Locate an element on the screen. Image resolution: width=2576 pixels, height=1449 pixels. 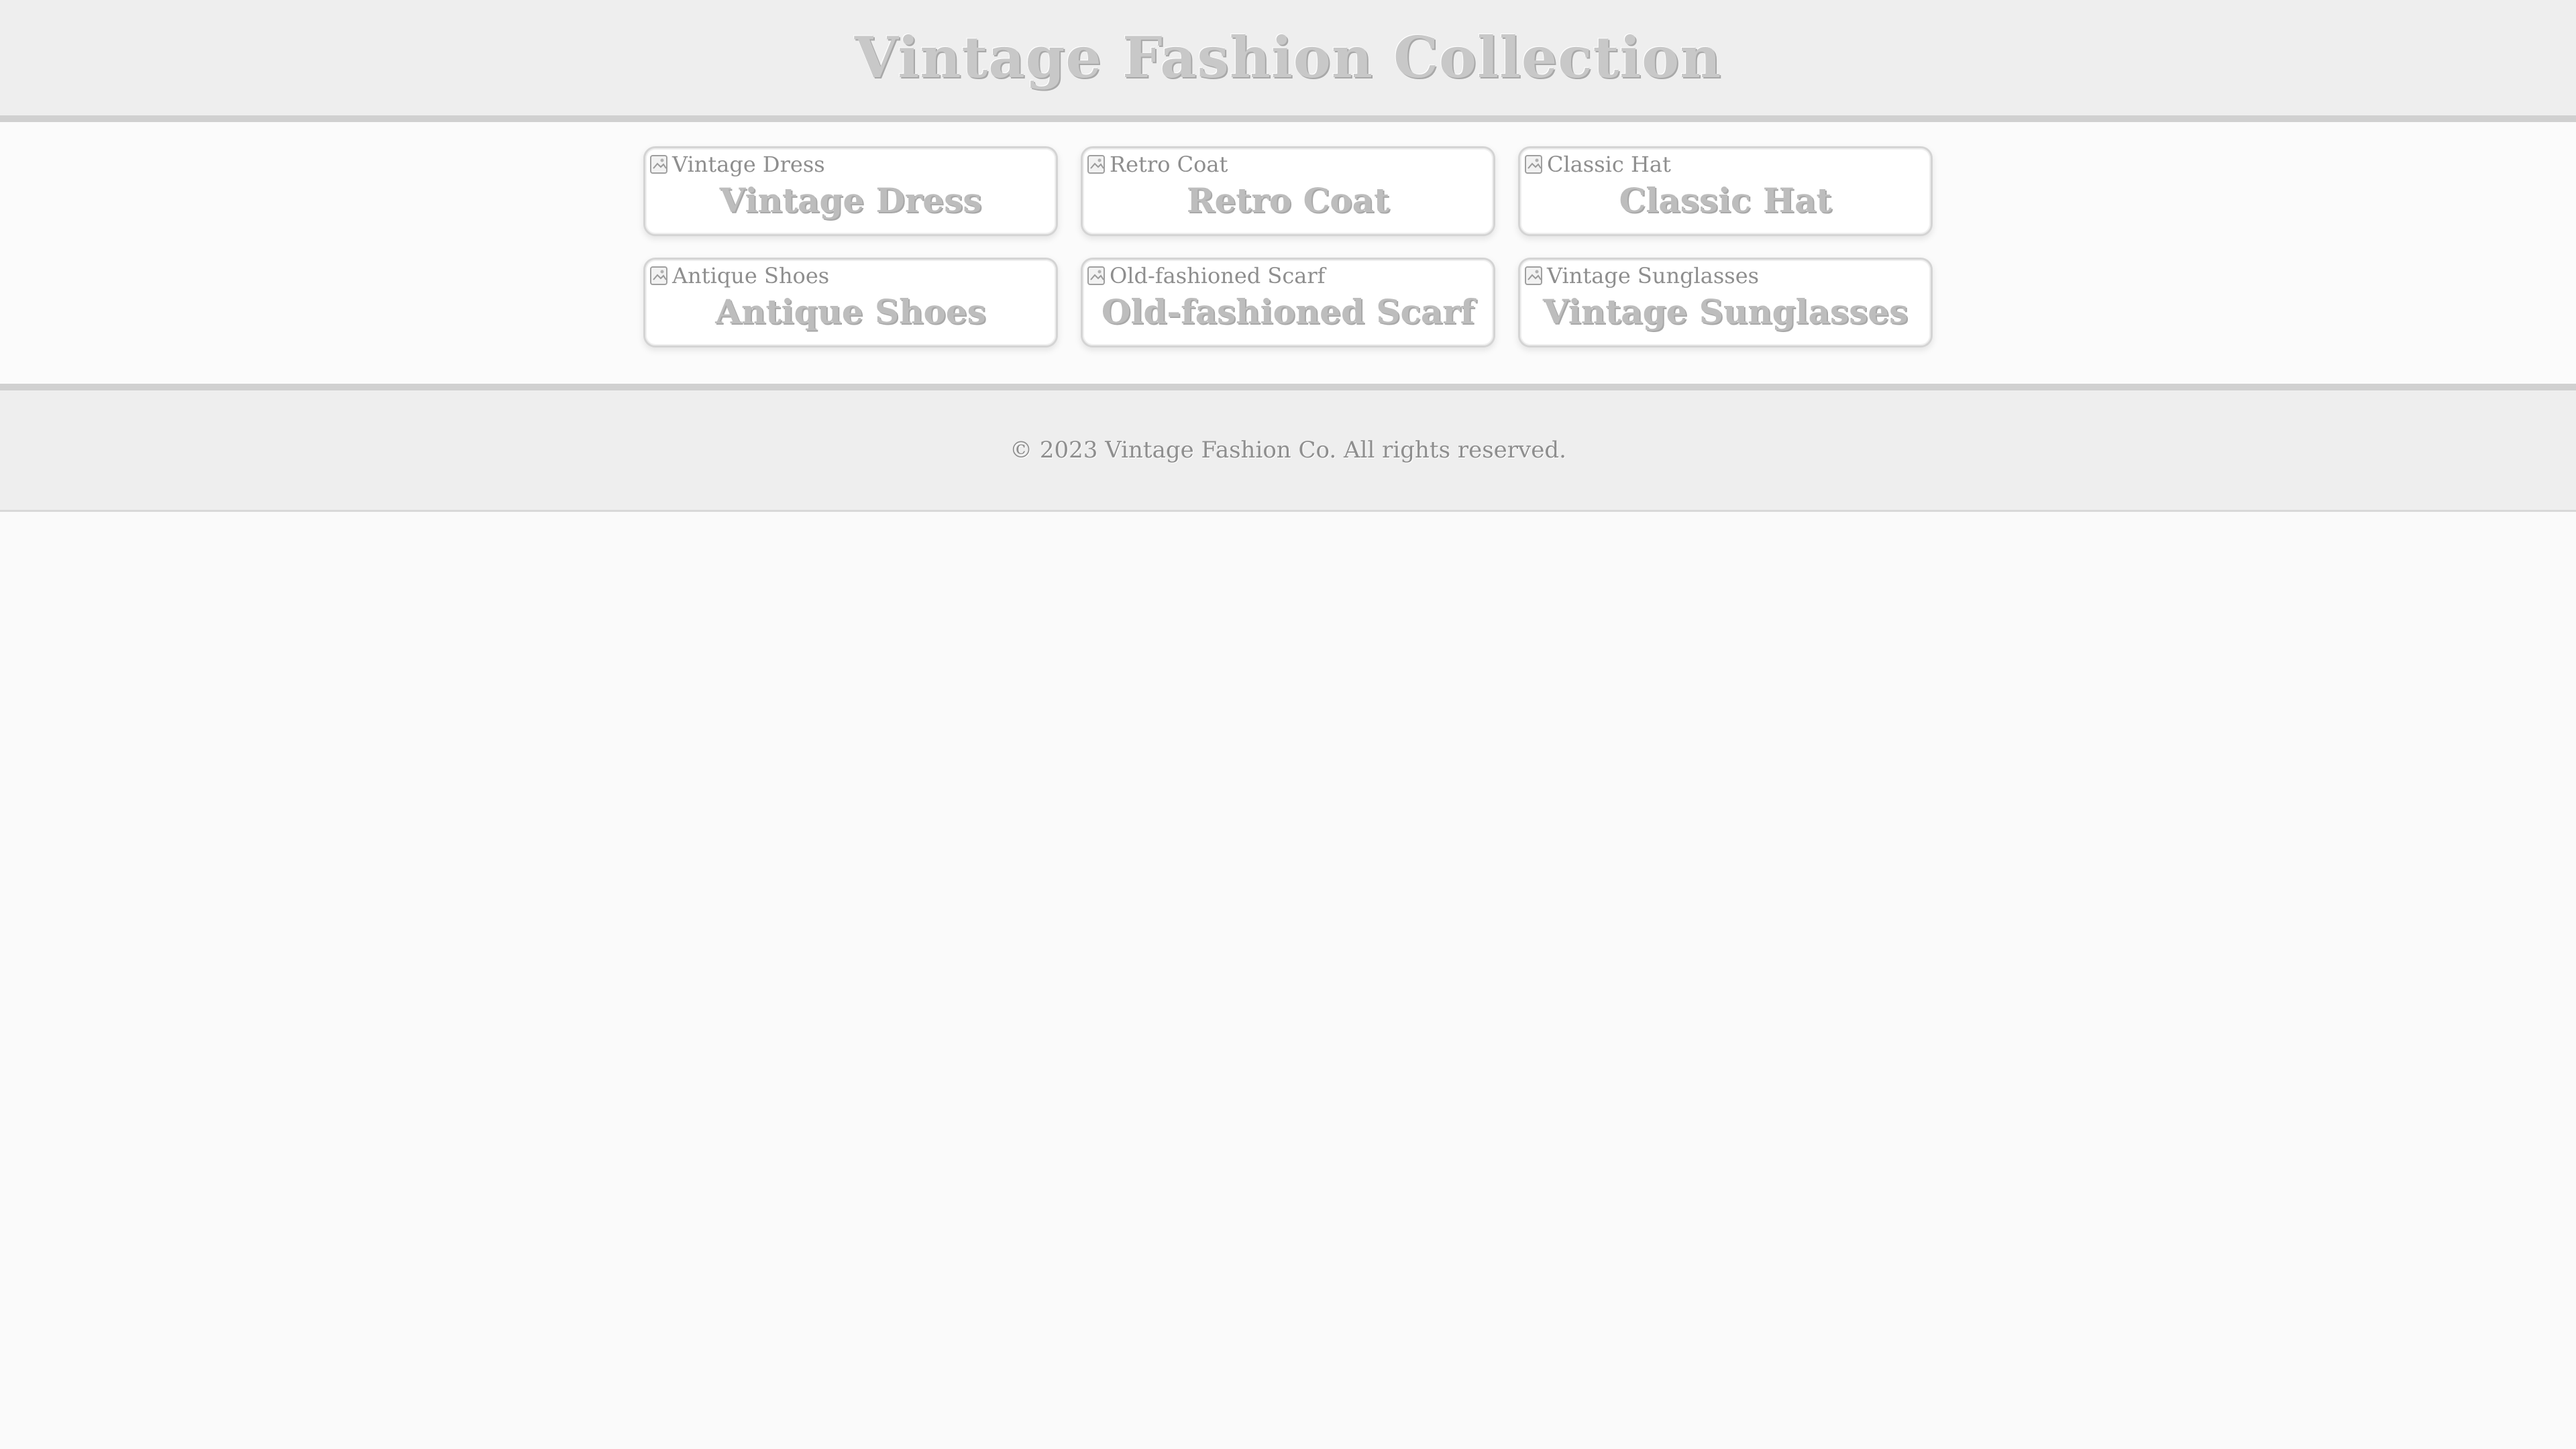
product-image-alt: Vintage Dress is located at coordinates (748, 164).